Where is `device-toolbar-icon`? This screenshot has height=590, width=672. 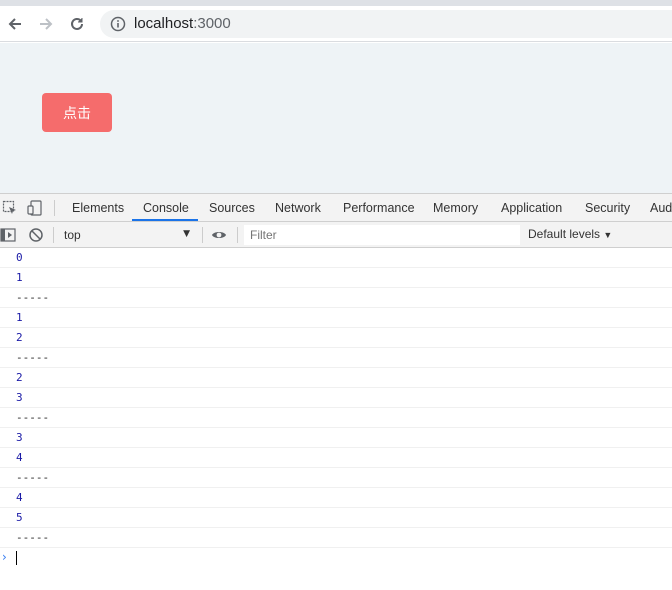 device-toolbar-icon is located at coordinates (35, 208).